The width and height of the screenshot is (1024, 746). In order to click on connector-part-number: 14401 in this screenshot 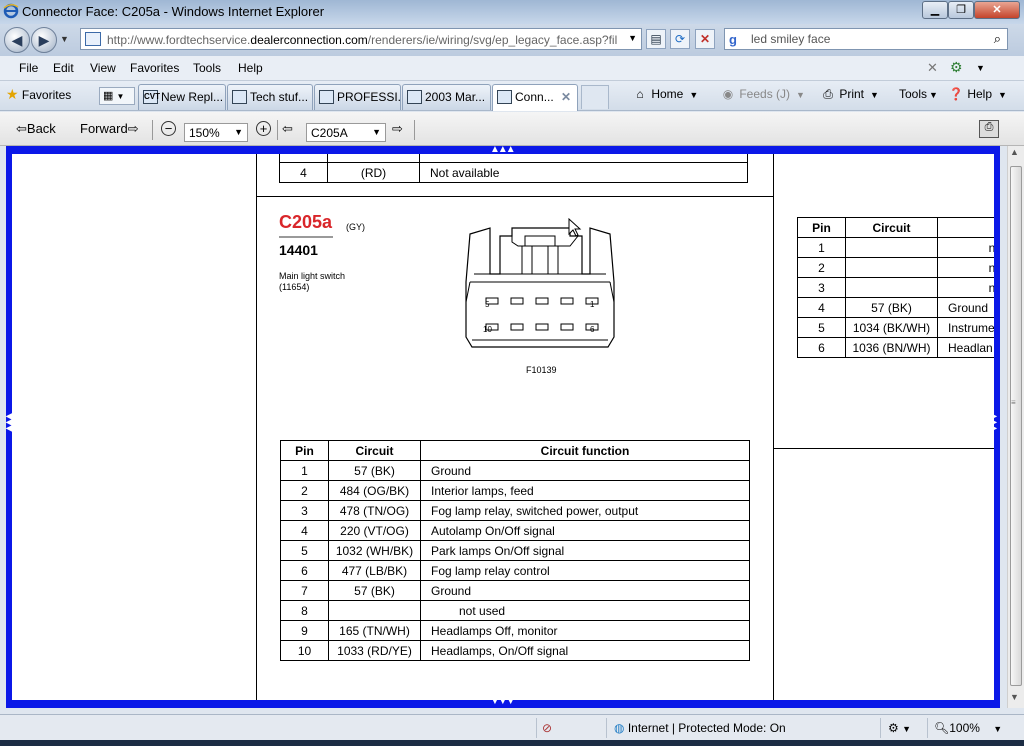, I will do `click(298, 250)`.